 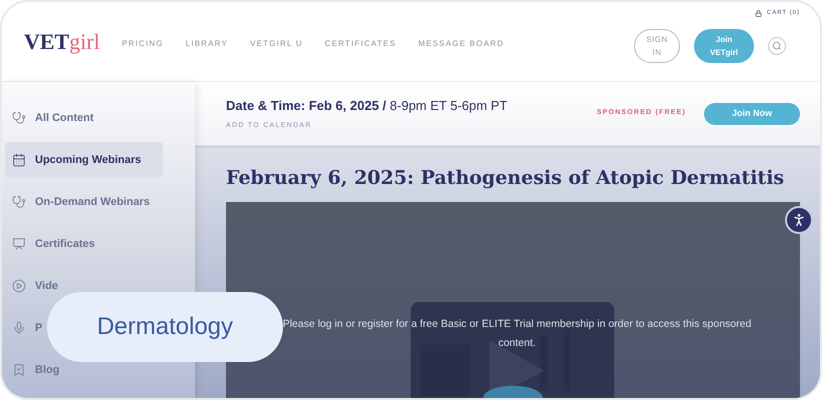 What do you see at coordinates (276, 44) in the screenshot?
I see `nav-link: VETGIRL U` at bounding box center [276, 44].